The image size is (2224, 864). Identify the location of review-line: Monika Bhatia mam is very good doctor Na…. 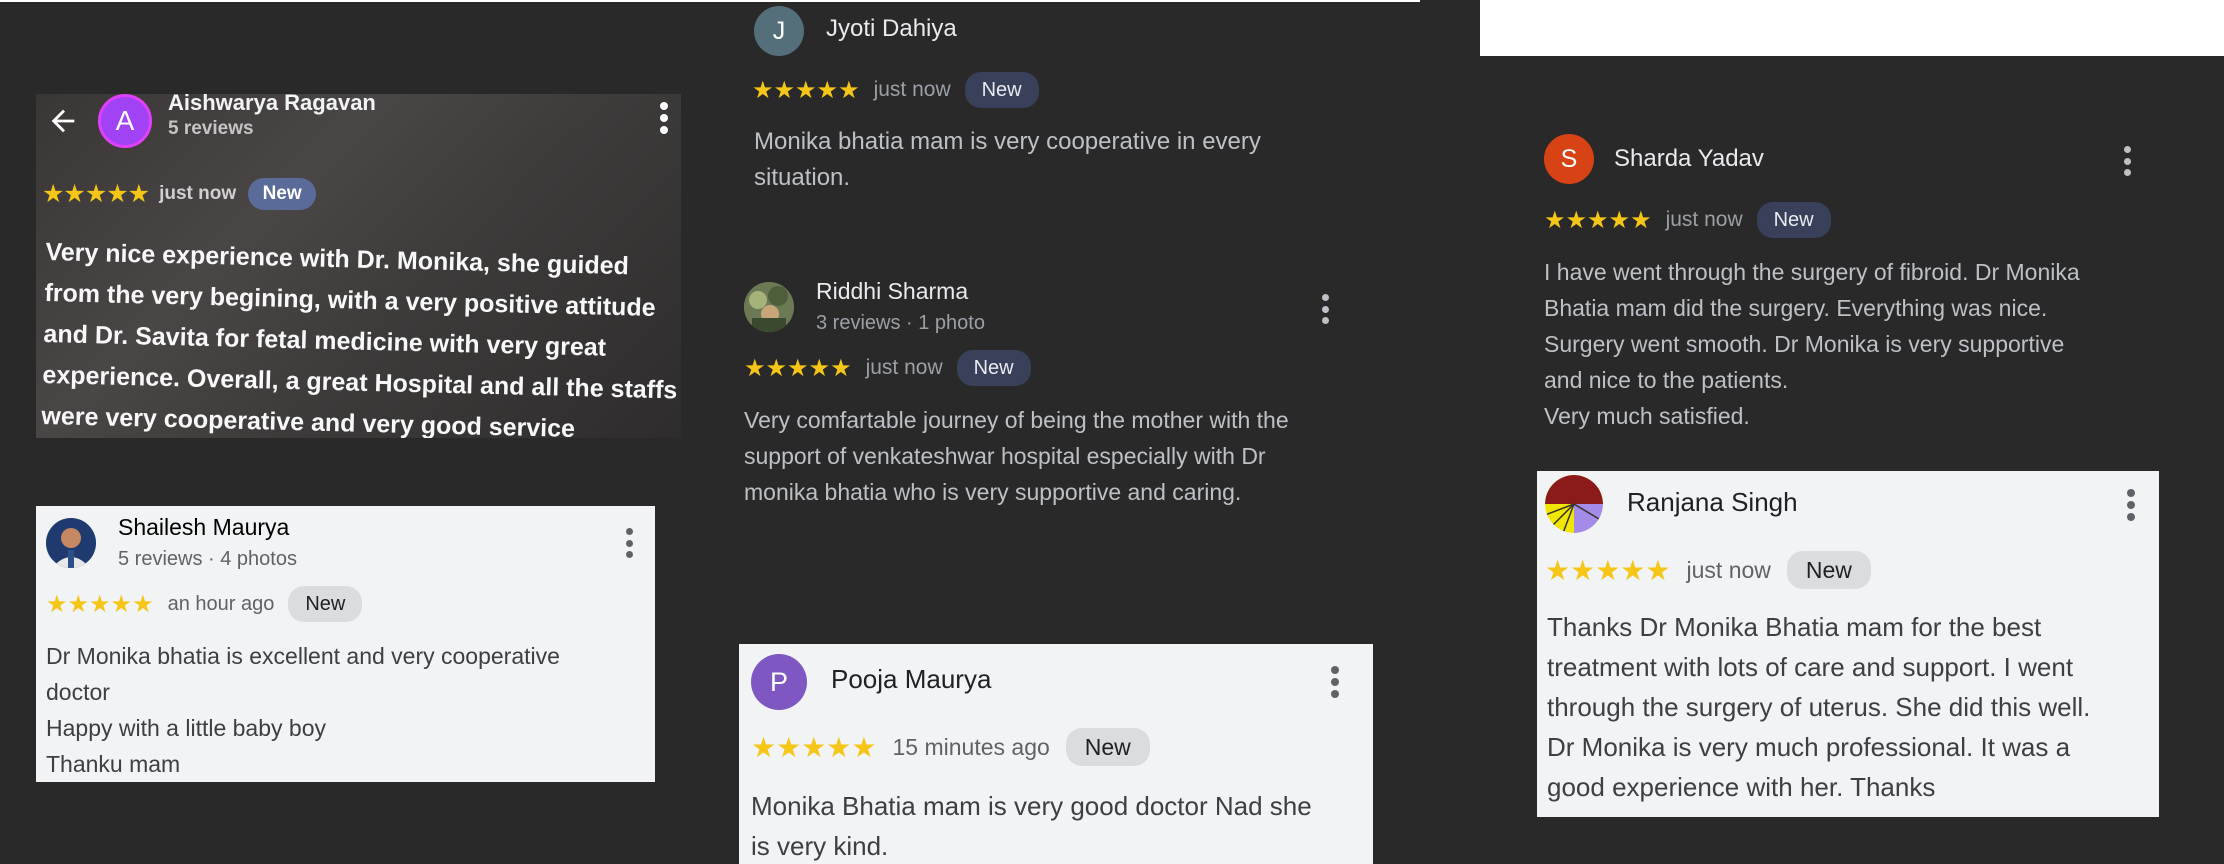
(1031, 806).